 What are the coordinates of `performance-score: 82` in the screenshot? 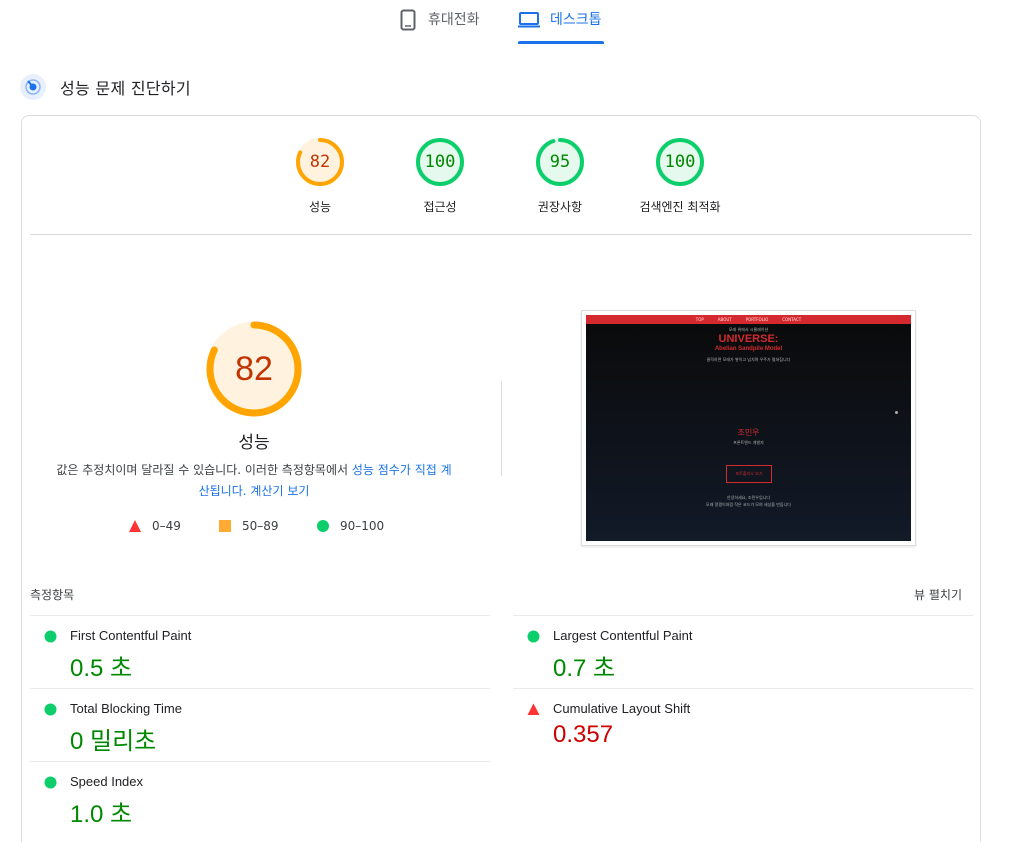 It's located at (254, 369).